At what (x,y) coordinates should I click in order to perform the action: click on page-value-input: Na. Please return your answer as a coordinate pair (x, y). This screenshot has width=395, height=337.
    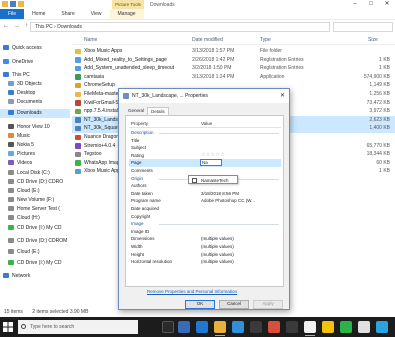
    Looking at the image, I should click on (211, 163).